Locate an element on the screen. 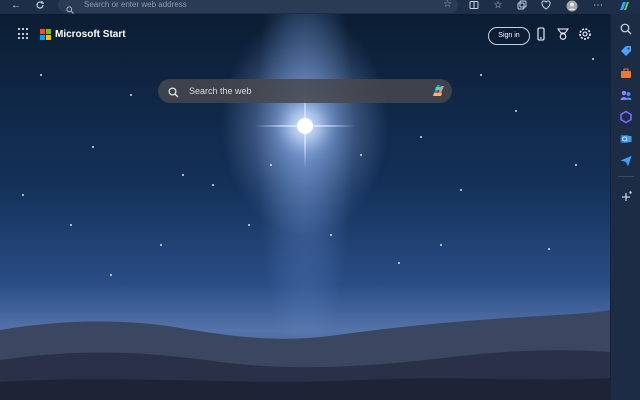 This screenshot has width=640, height=400. shopping-tag-icon is located at coordinates (626, 51).